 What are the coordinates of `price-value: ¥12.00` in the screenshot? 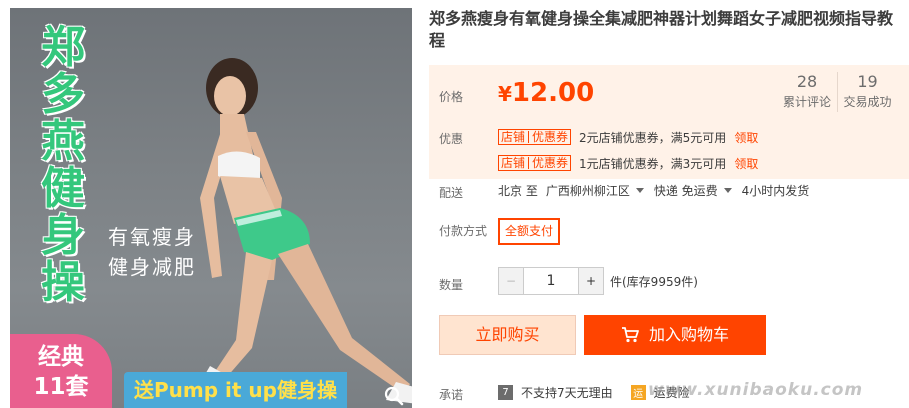 It's located at (546, 93).